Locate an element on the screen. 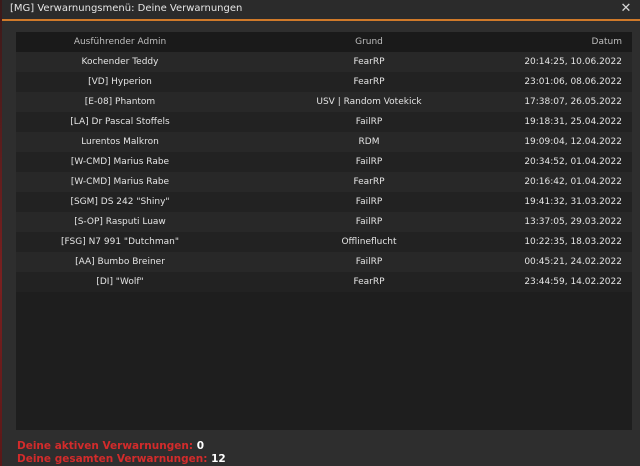  cell-date: 19:18:31, 25.04.2022 is located at coordinates (573, 122).